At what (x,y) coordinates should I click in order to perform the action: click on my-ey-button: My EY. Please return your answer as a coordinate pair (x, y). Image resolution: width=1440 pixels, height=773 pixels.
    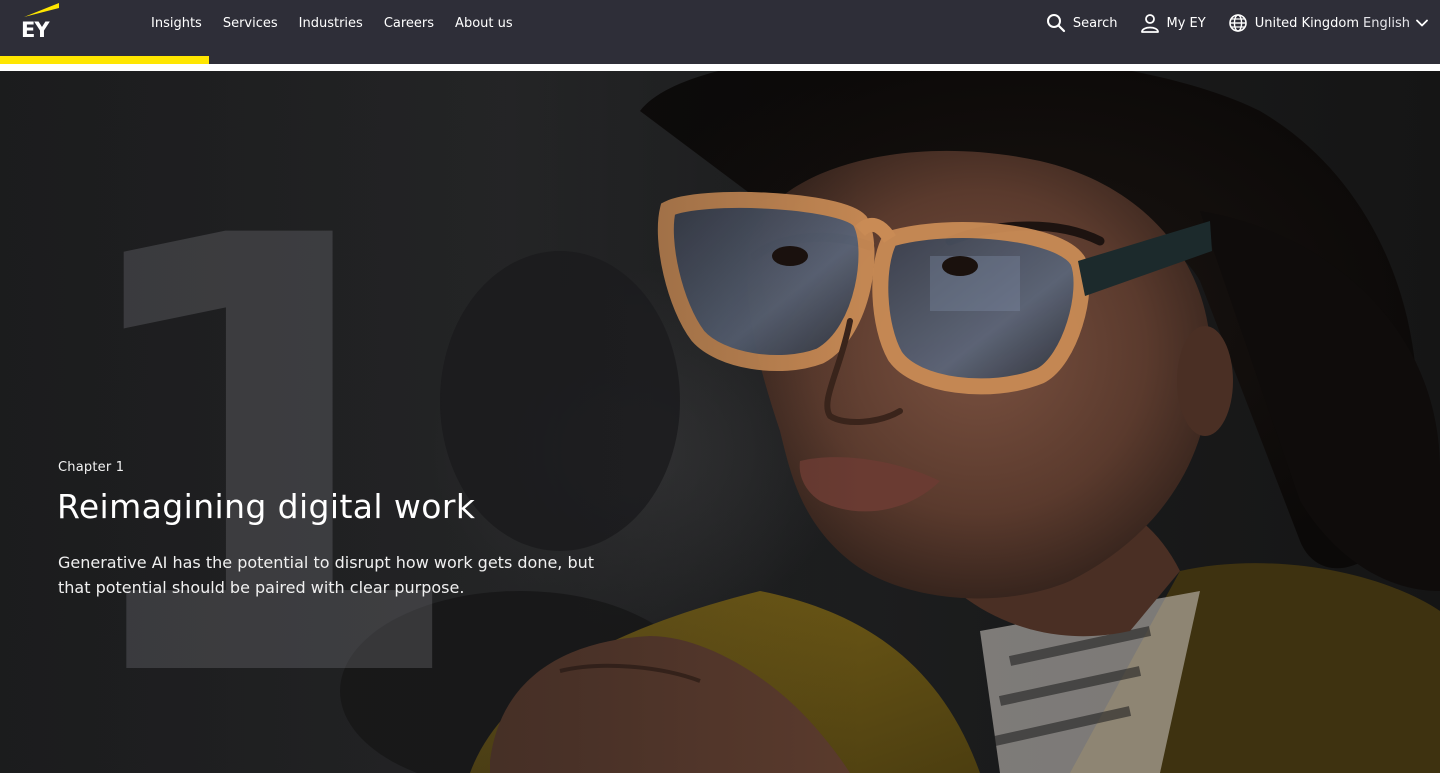
    Looking at the image, I should click on (1173, 23).